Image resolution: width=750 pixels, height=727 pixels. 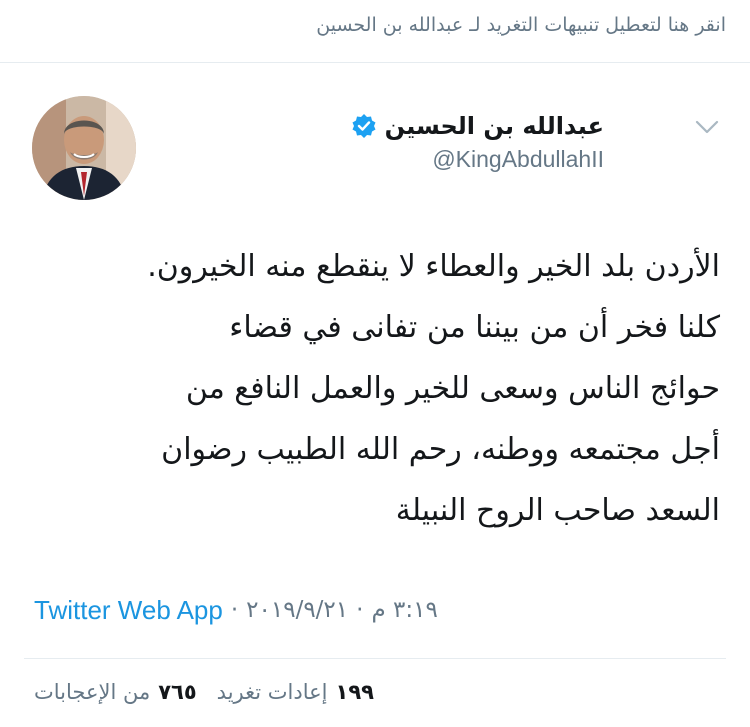 I want to click on retweets-stat: ١٩٩ إعادات تغريد, so click(x=295, y=692).